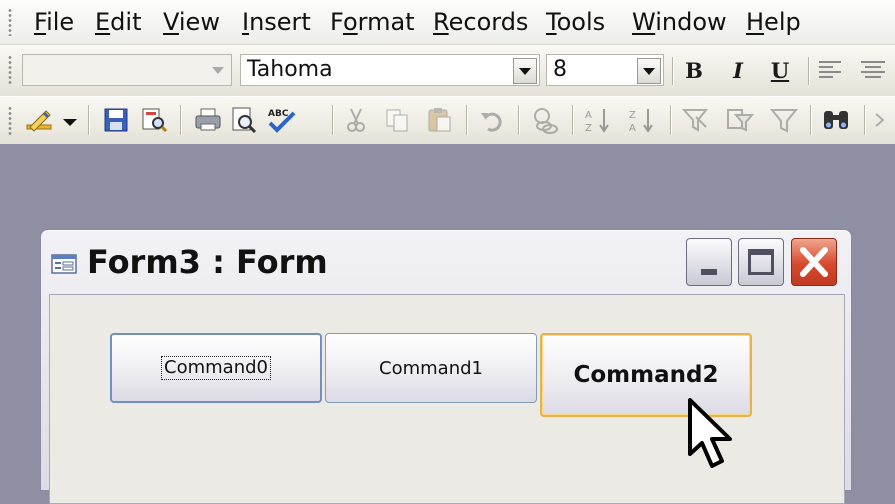 The image size is (895, 504). Describe the element at coordinates (10, 121) in the screenshot. I see `form-design-toolbar-grip` at that location.